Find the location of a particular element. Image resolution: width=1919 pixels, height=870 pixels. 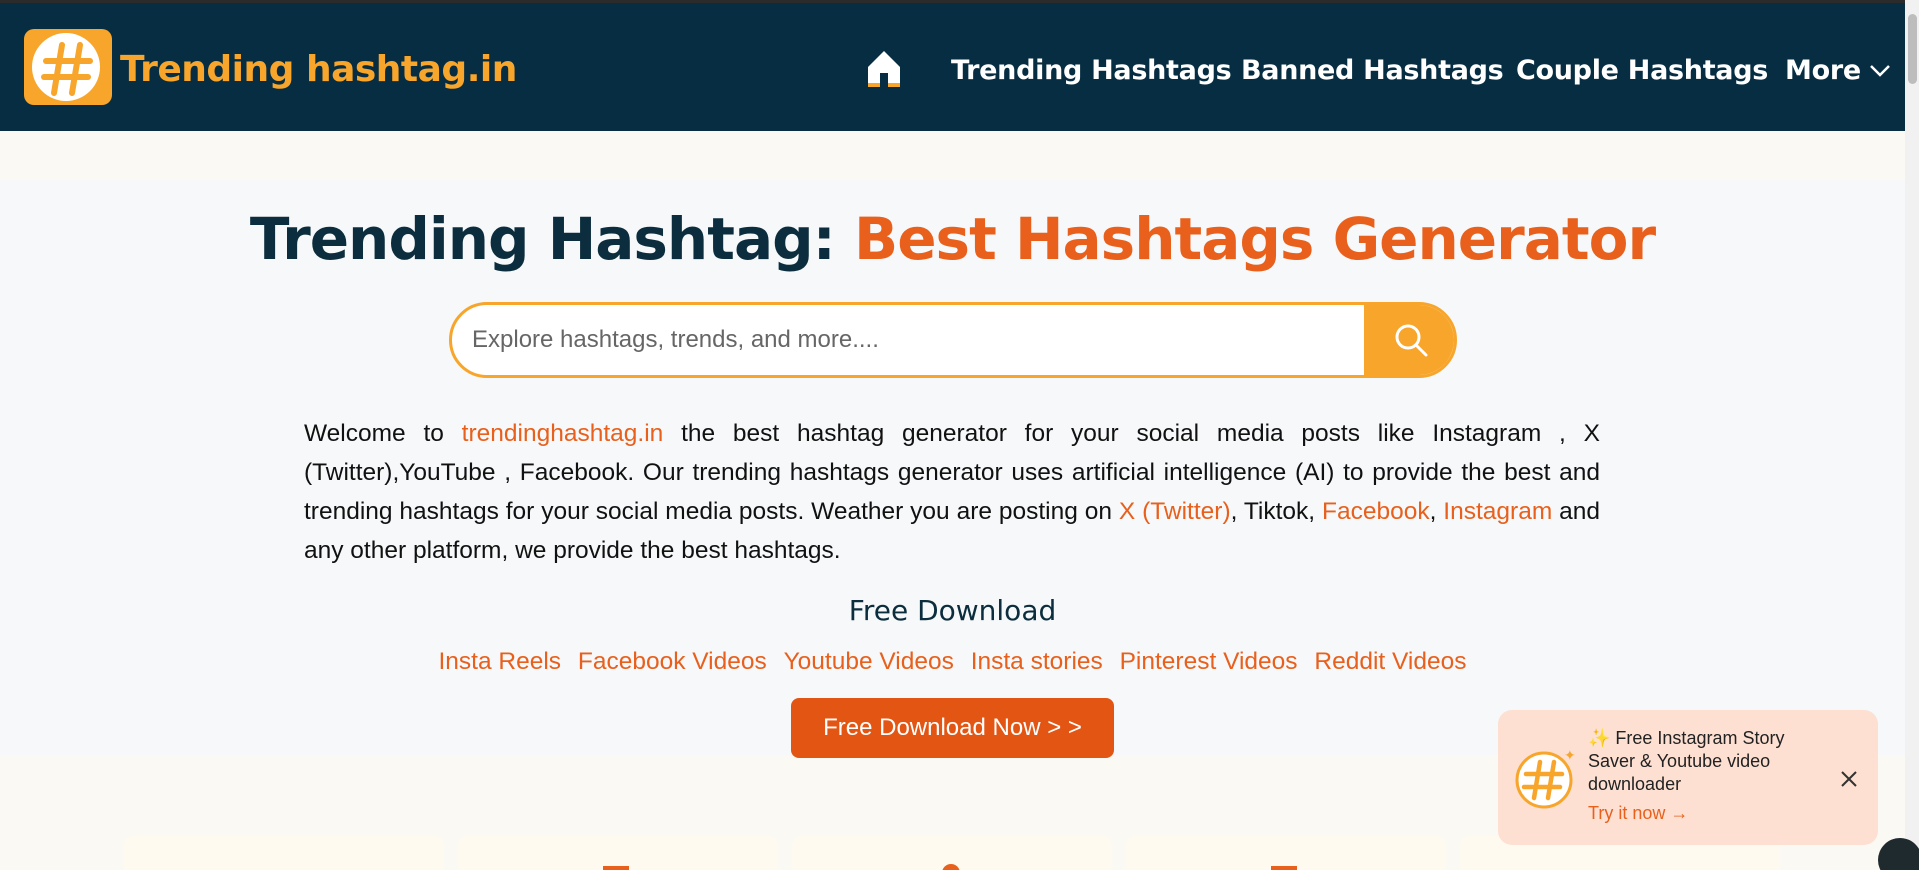

scrollbar-thumb is located at coordinates (1912, 49).